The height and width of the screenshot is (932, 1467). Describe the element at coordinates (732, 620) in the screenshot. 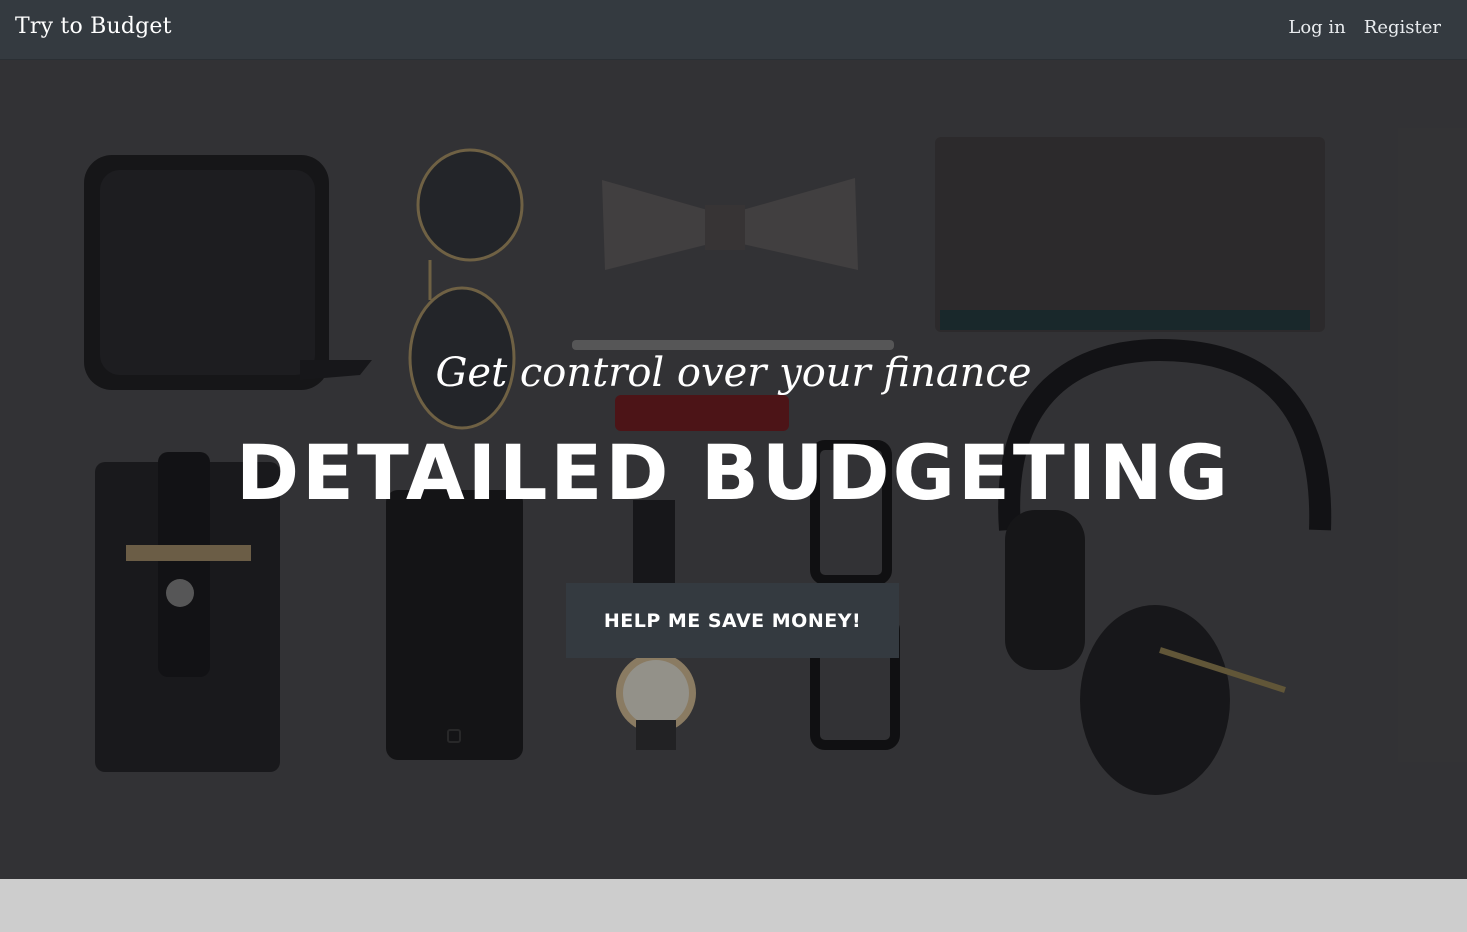

I see `save-money-button: HELP ME SAVE MONEY!` at that location.